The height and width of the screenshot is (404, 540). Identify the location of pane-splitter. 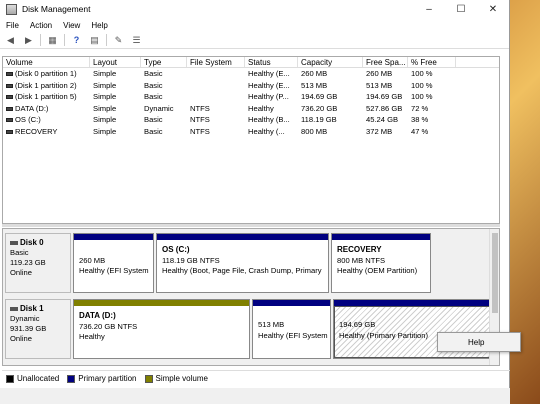
(251, 225).